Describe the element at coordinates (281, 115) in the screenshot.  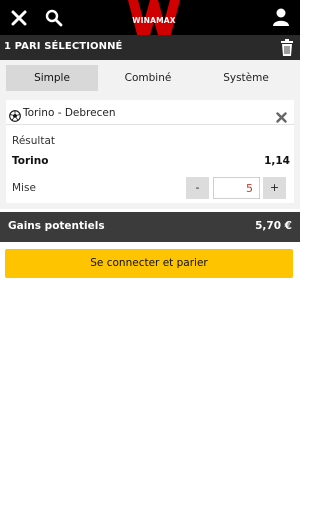
I see `remove-bet-icon` at that location.